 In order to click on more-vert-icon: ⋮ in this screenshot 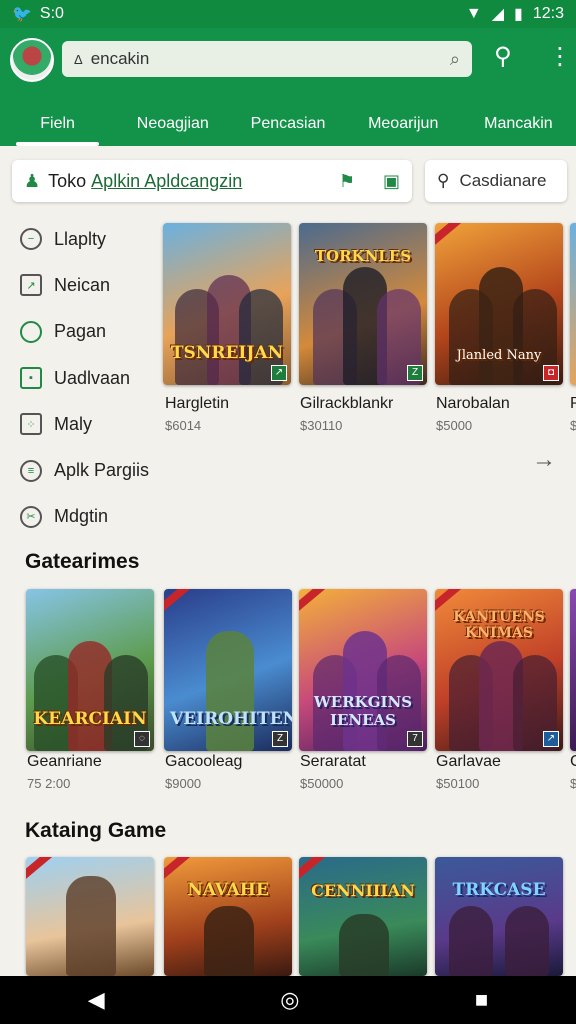, I will do `click(560, 56)`.